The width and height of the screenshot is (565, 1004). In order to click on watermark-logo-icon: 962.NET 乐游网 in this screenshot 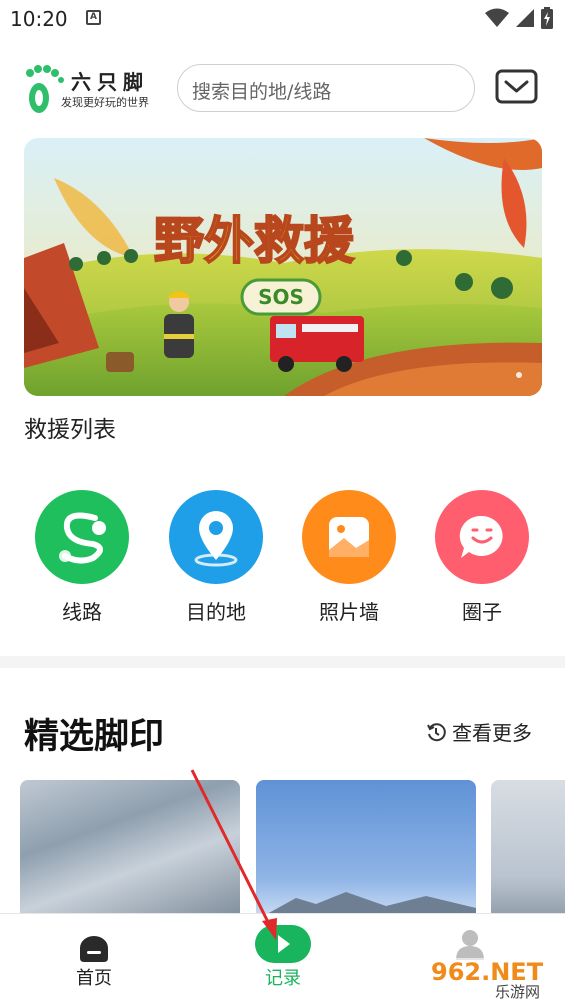, I will do `click(492, 979)`.